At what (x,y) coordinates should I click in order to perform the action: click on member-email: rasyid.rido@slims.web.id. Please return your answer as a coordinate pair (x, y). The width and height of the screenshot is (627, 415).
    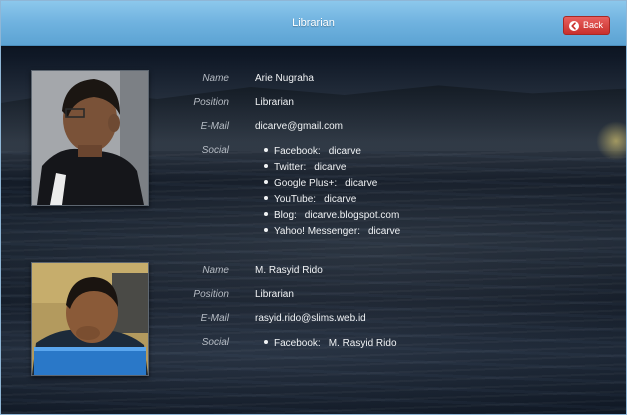
    Looking at the image, I should click on (310, 318).